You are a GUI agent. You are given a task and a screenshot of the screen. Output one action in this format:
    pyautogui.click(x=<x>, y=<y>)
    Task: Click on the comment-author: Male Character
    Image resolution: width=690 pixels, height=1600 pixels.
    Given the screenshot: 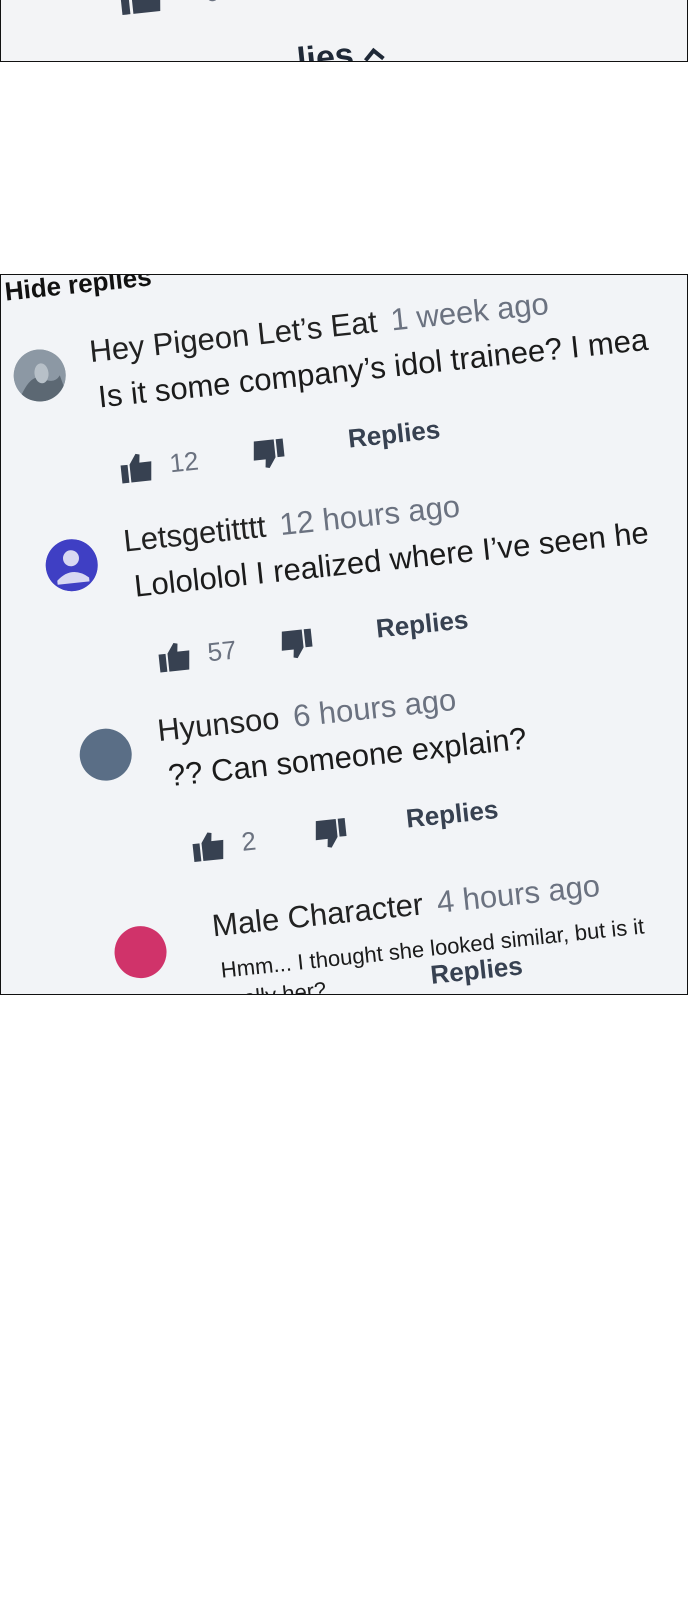 What is the action you would take?
    pyautogui.click(x=317, y=914)
    